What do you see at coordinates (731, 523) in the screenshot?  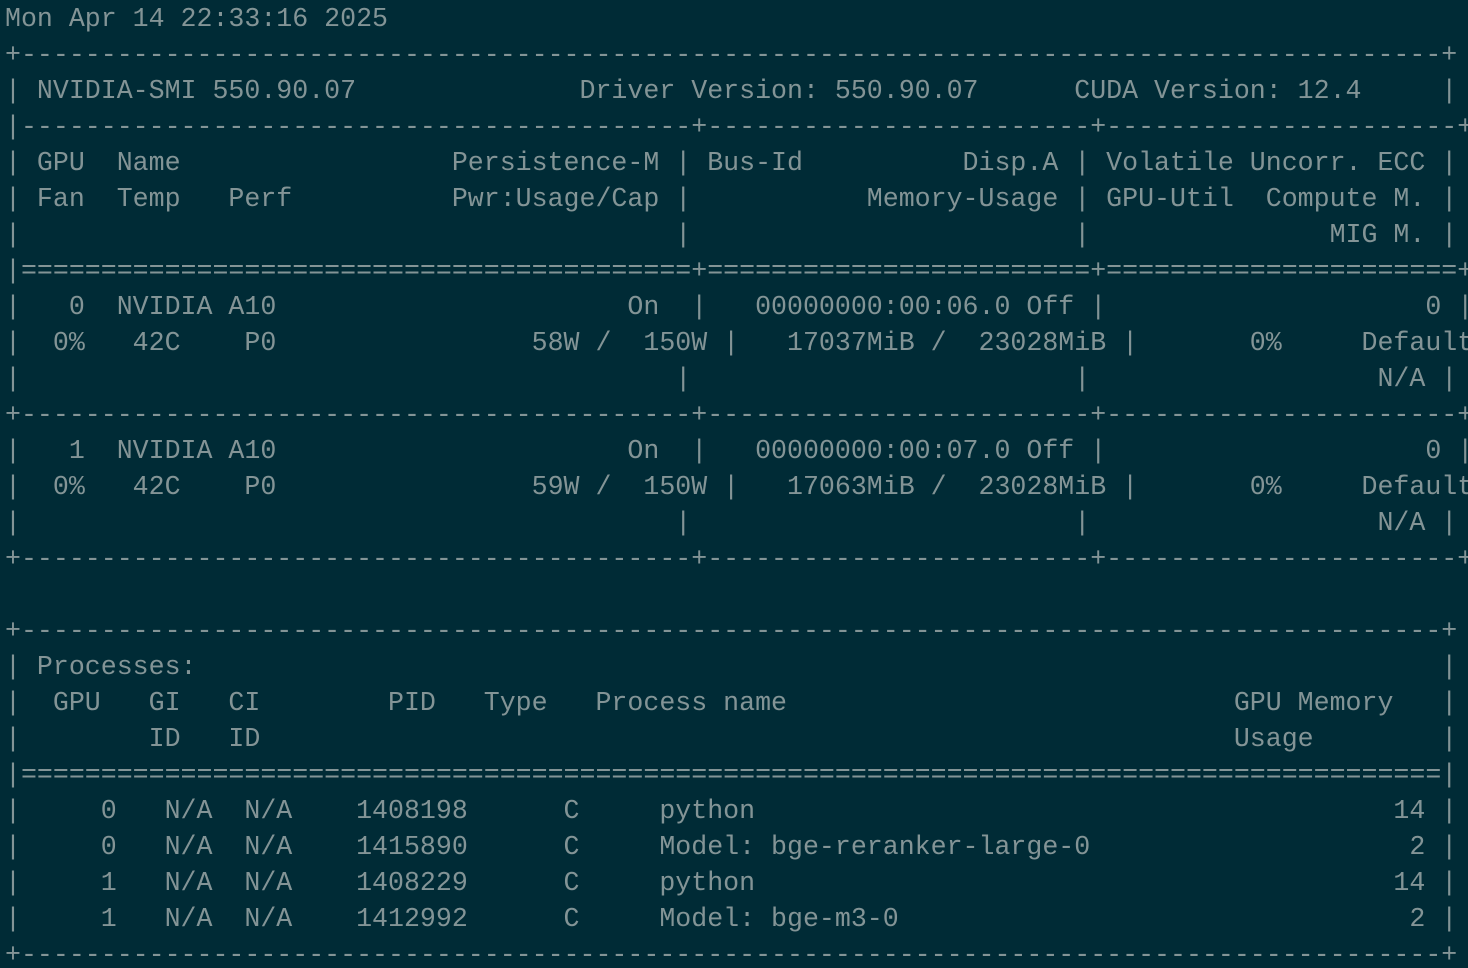 I see `gpu-1-row-3: | | | N/A |` at bounding box center [731, 523].